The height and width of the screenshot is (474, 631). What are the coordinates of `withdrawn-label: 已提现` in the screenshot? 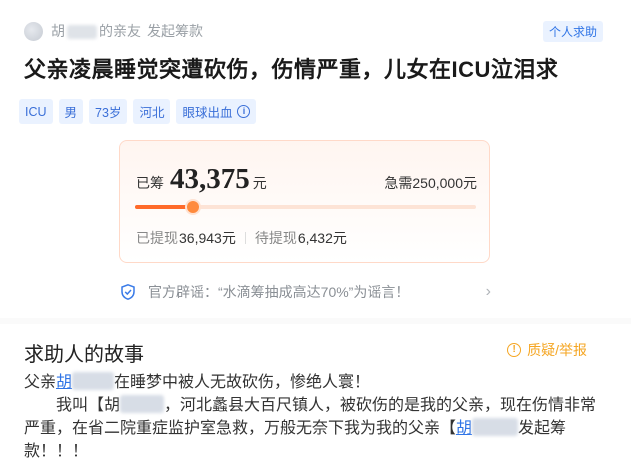 It's located at (157, 238).